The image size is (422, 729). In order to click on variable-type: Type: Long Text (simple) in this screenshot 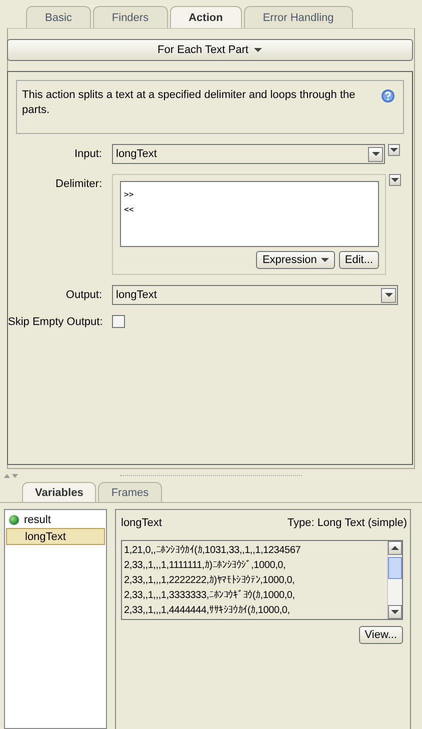, I will do `click(347, 523)`.